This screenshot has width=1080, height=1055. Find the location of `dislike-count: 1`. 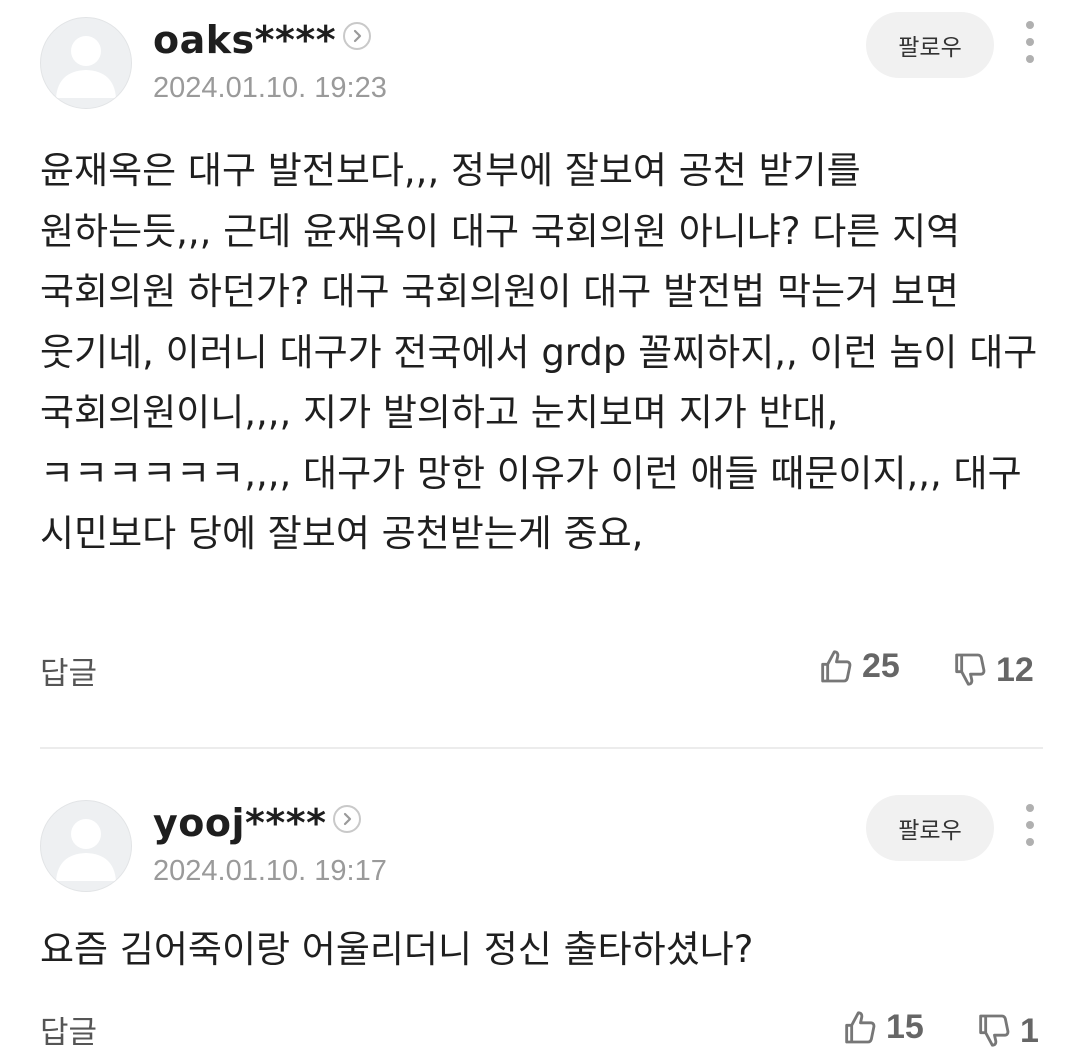

dislike-count: 1 is located at coordinates (1029, 1031).